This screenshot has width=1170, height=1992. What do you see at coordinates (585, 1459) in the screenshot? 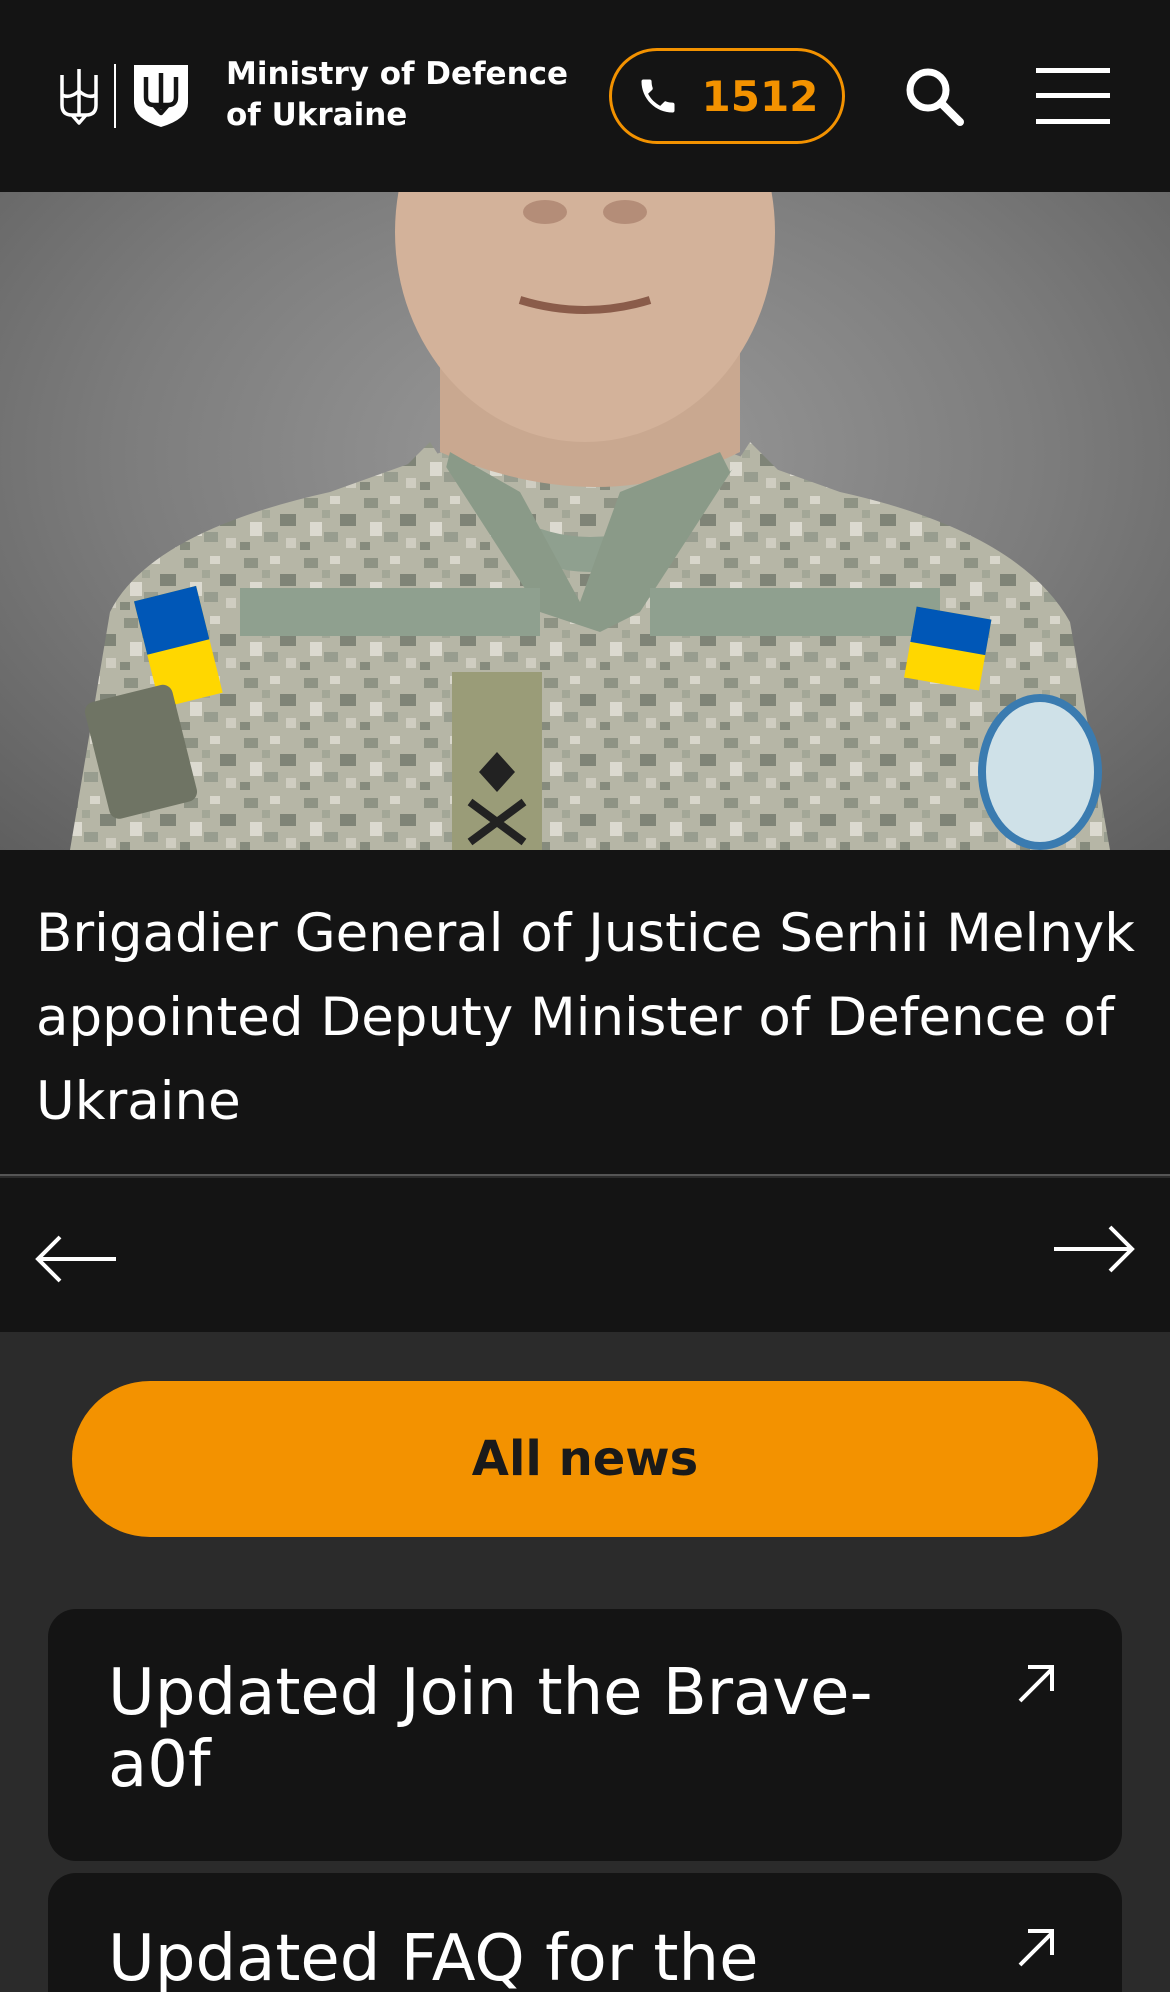
I see `all-news-button: All news` at bounding box center [585, 1459].